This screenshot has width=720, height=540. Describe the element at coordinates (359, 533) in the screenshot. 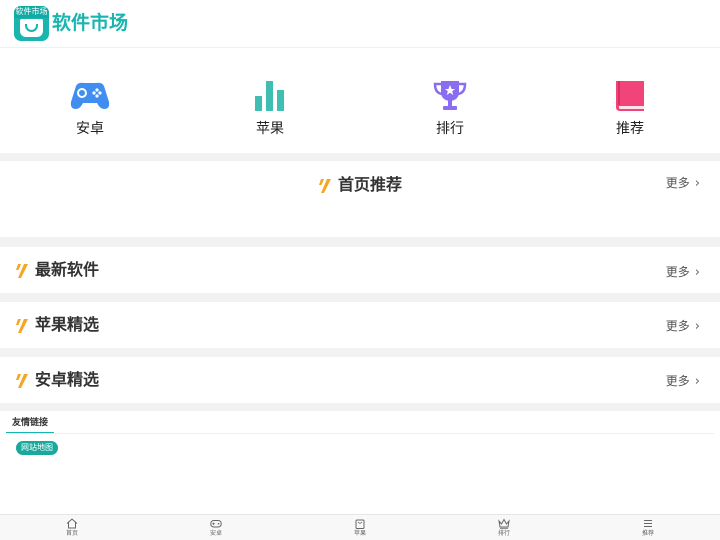

I see `tab-label: 苹果` at that location.